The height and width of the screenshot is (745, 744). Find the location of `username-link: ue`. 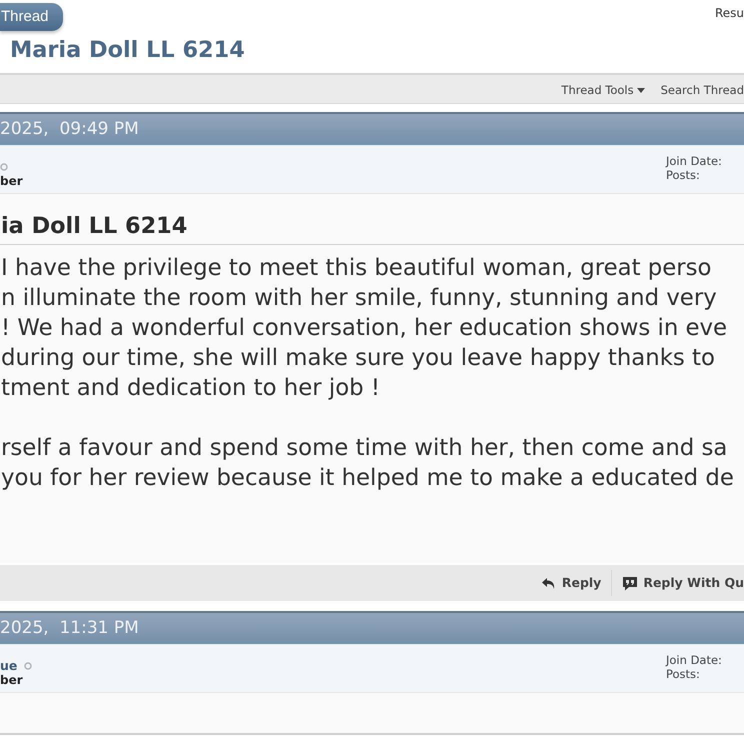

username-link: ue is located at coordinates (9, 665).